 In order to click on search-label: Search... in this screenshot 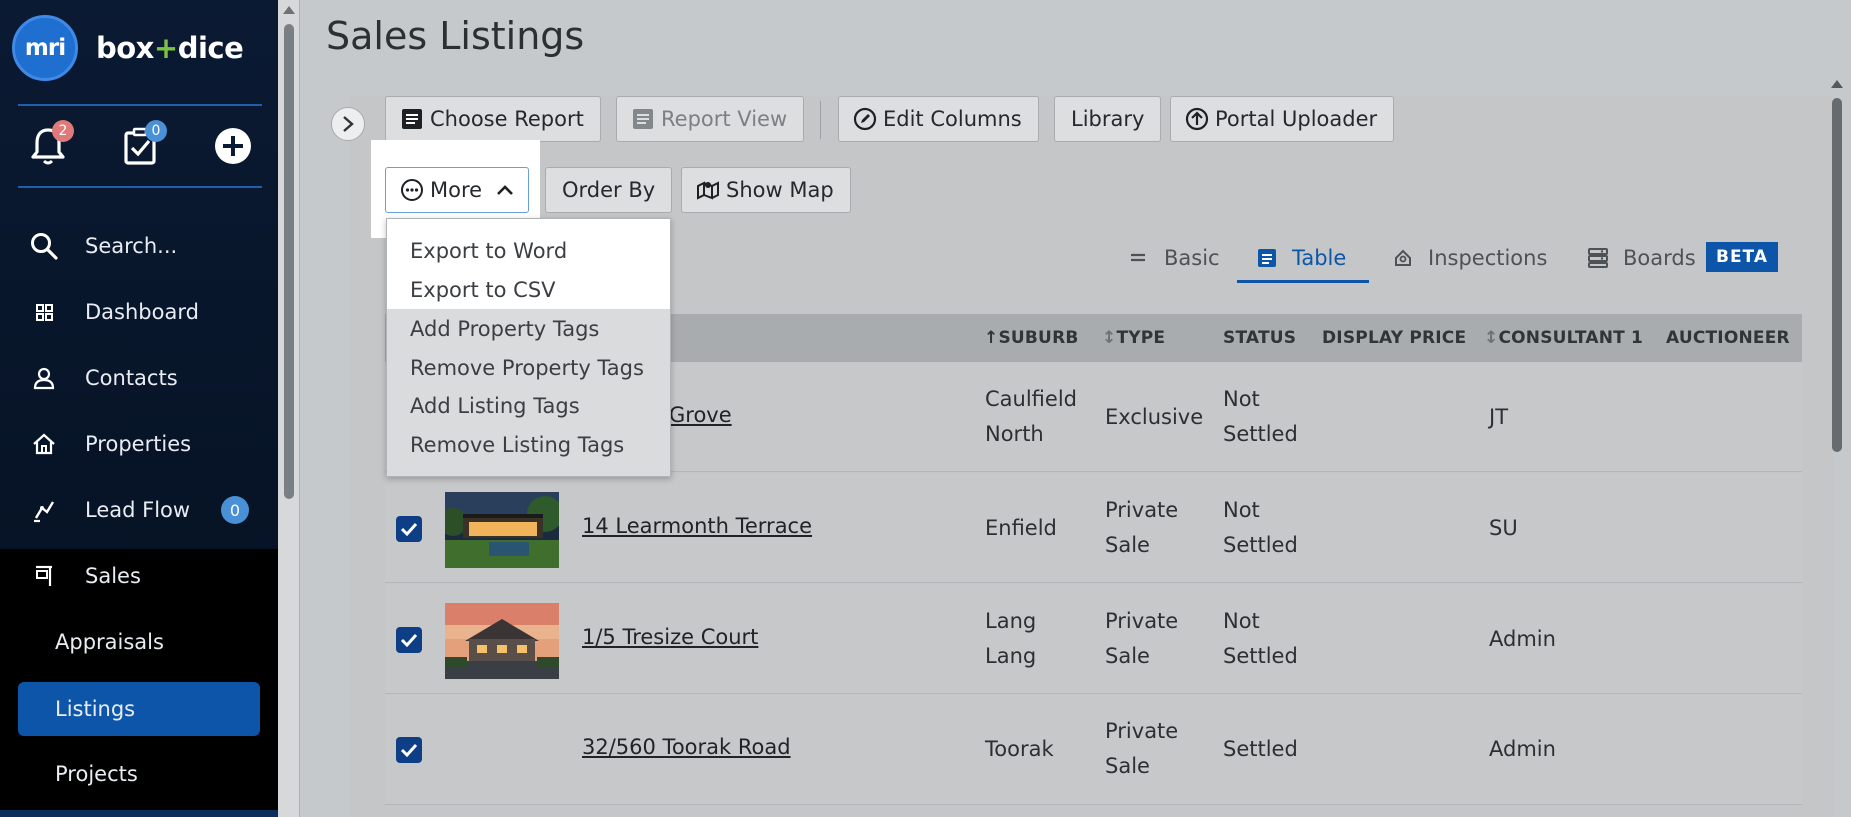, I will do `click(131, 246)`.